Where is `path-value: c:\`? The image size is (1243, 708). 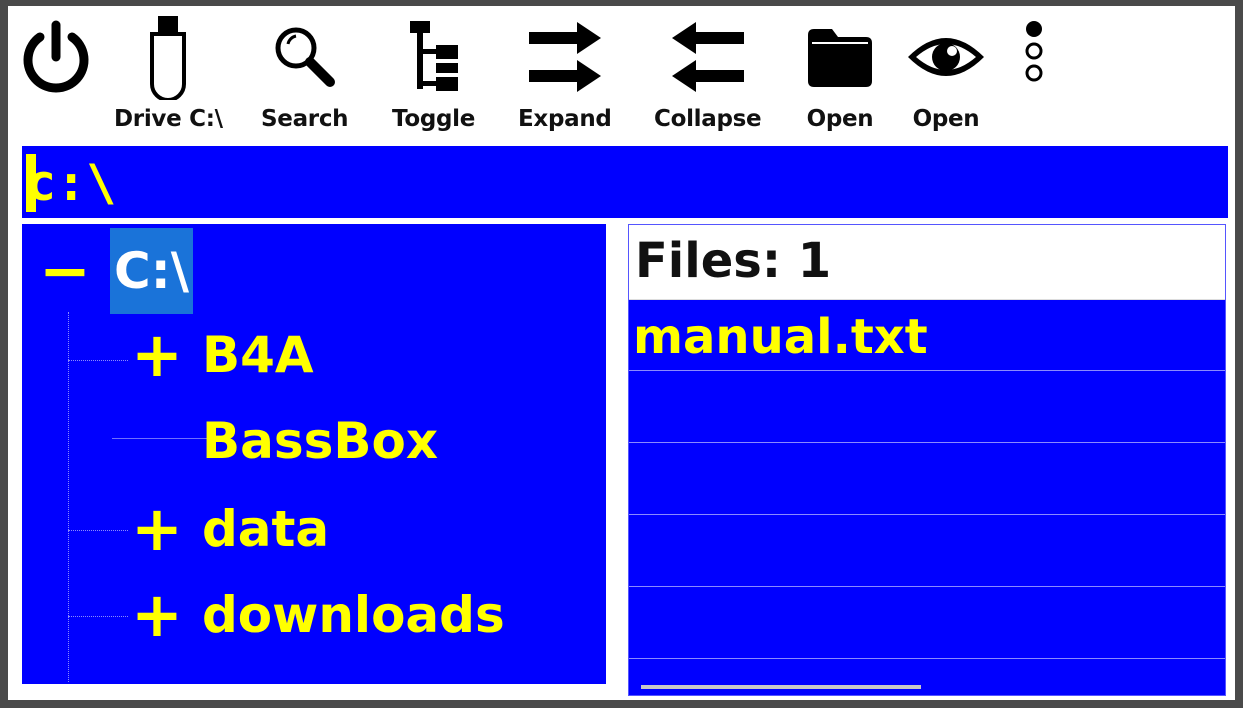
path-value: c:\ is located at coordinates (71, 183).